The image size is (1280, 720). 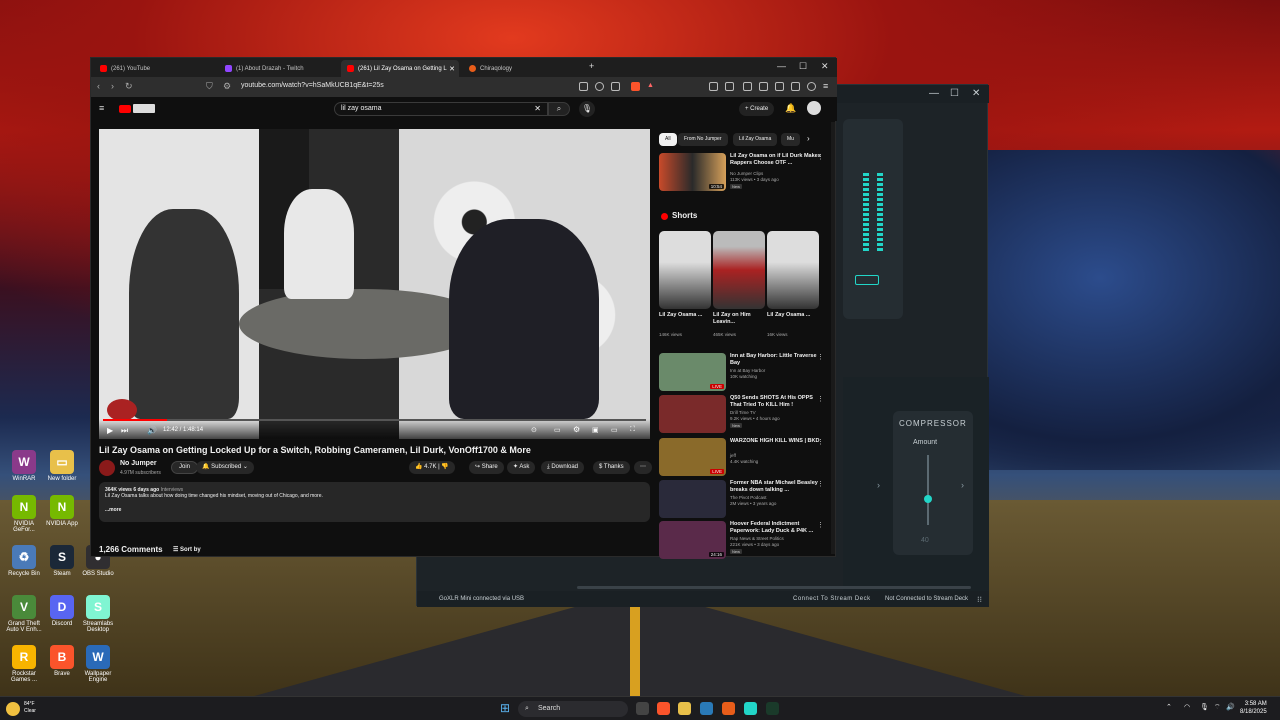 What do you see at coordinates (534, 430) in the screenshot?
I see `autoplay-toggle: ⊙` at bounding box center [534, 430].